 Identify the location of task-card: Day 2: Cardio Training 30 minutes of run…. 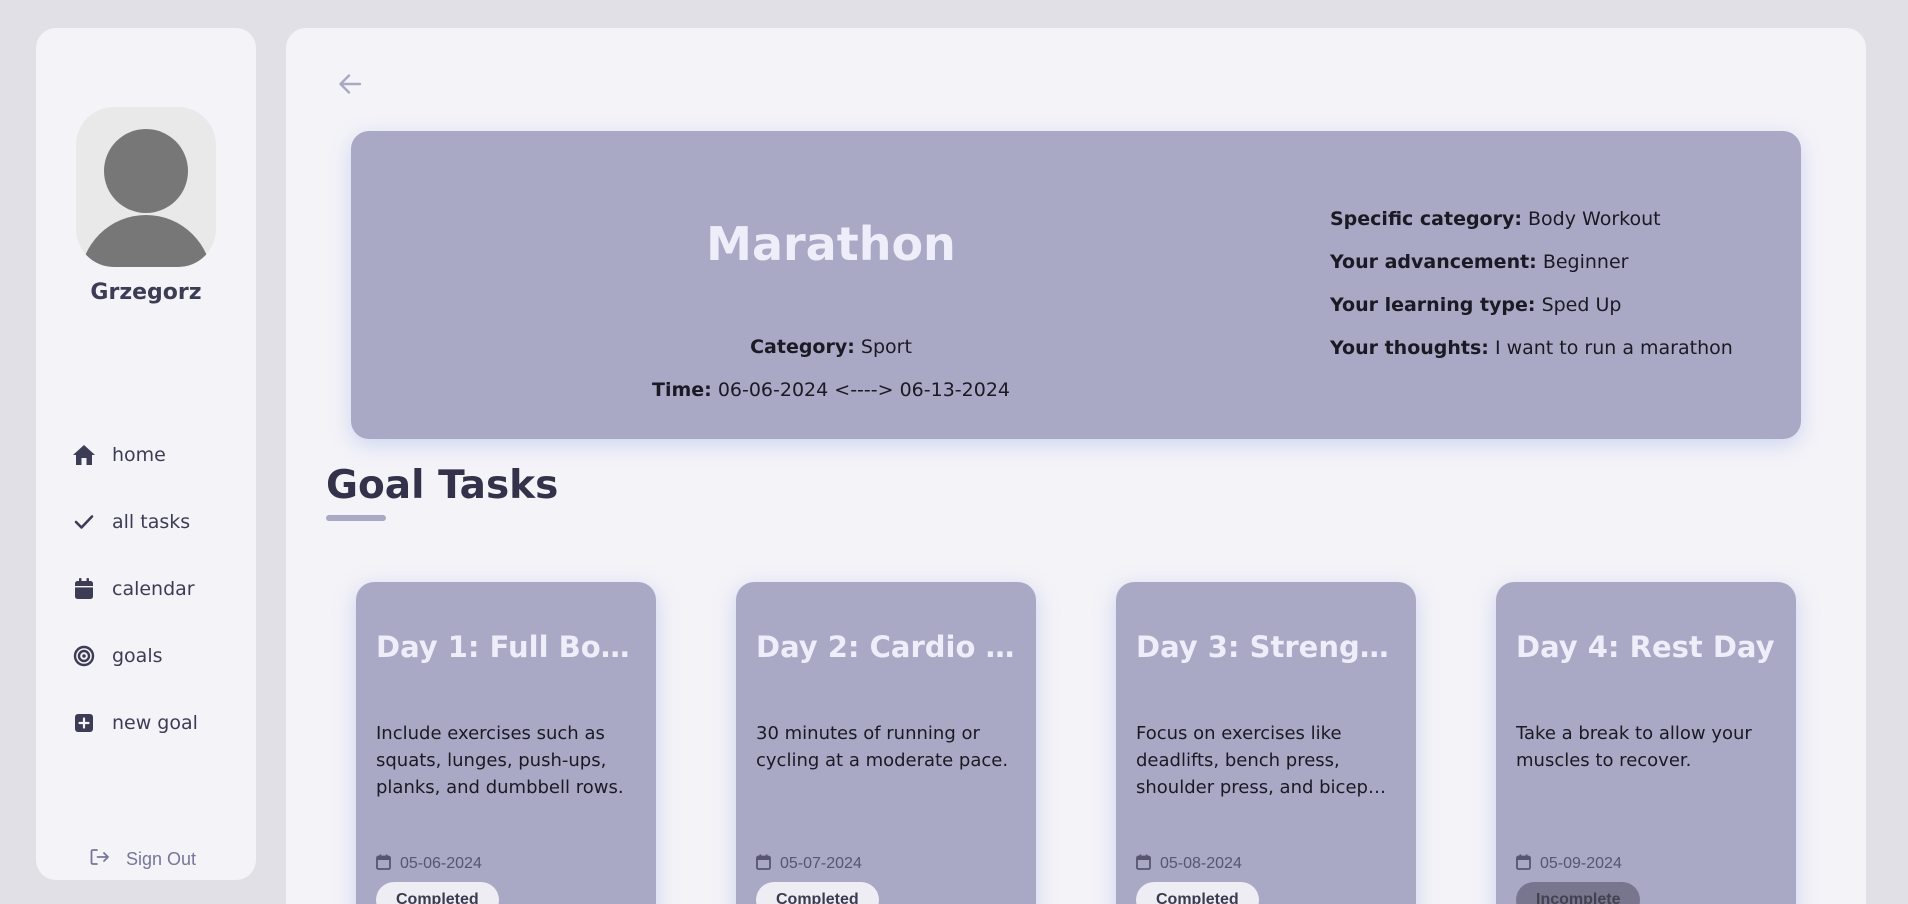
(886, 743).